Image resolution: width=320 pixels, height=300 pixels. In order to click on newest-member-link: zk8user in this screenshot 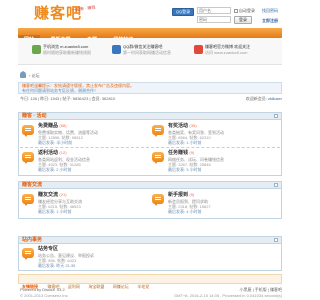, I will do `click(275, 98)`.